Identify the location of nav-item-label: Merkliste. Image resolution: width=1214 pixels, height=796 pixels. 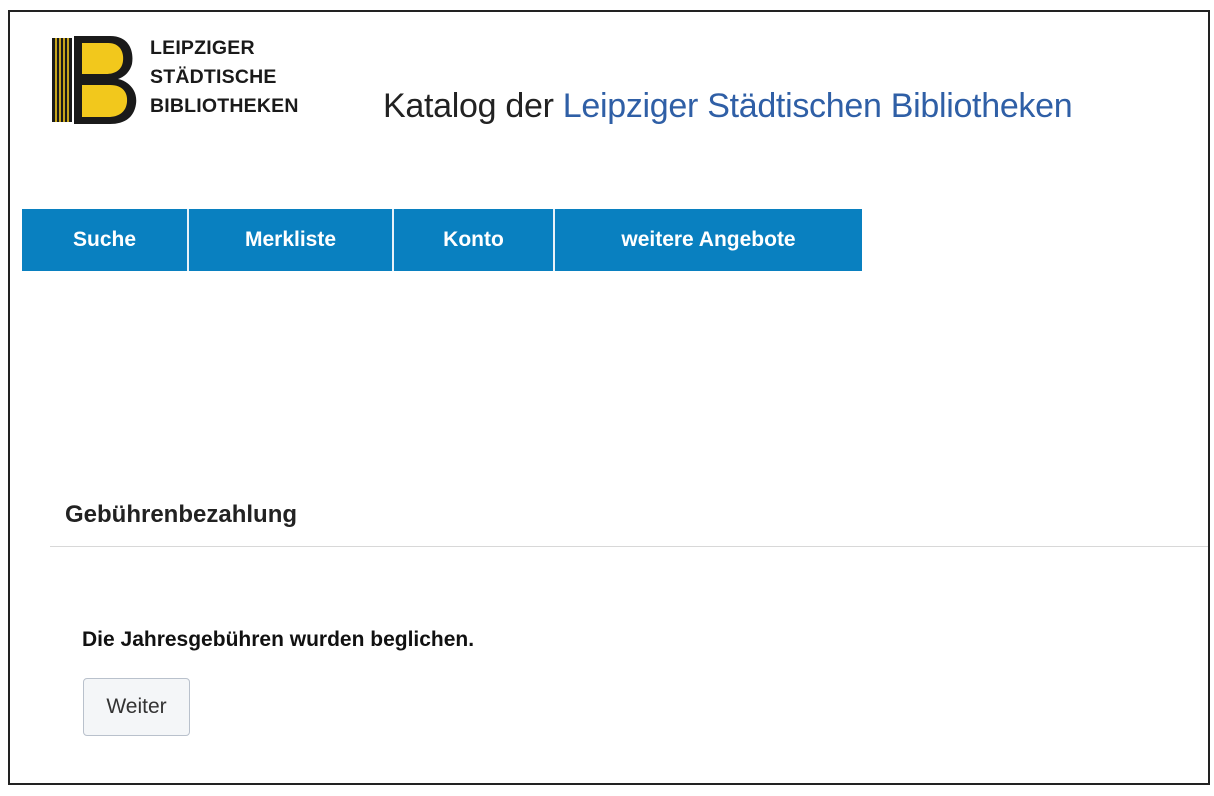
(290, 239).